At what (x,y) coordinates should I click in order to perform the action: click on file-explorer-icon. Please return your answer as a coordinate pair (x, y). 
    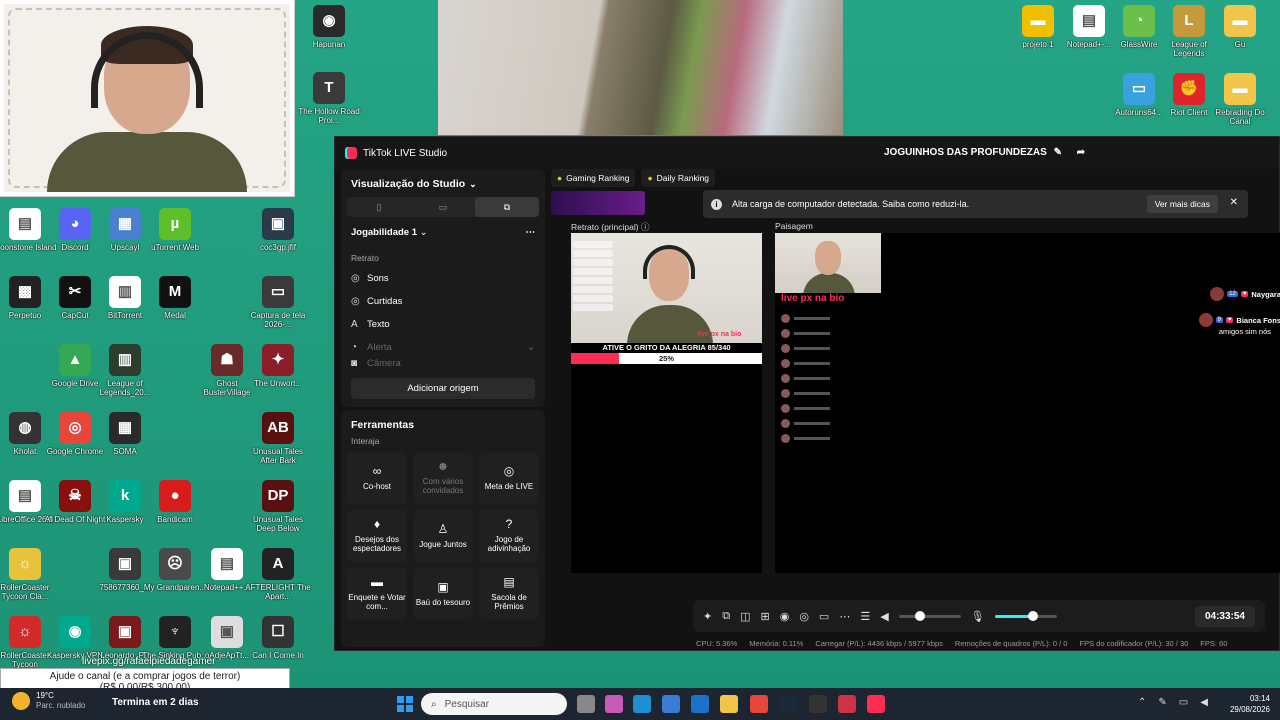
    Looking at the image, I should click on (729, 704).